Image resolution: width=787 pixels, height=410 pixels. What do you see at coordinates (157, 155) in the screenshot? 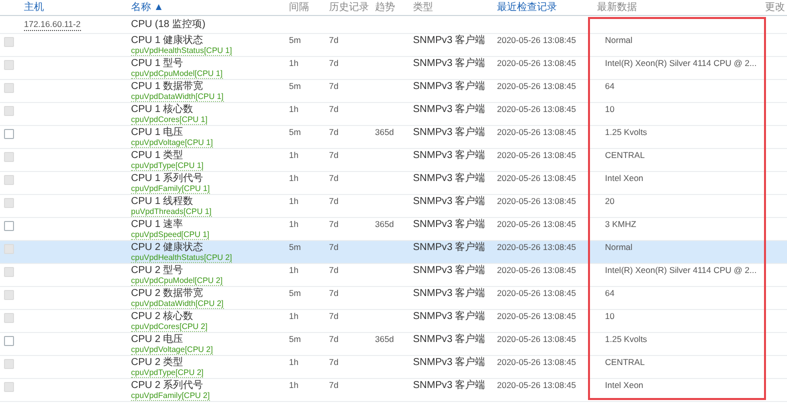
I see `item-name: CPU 1 类型` at bounding box center [157, 155].